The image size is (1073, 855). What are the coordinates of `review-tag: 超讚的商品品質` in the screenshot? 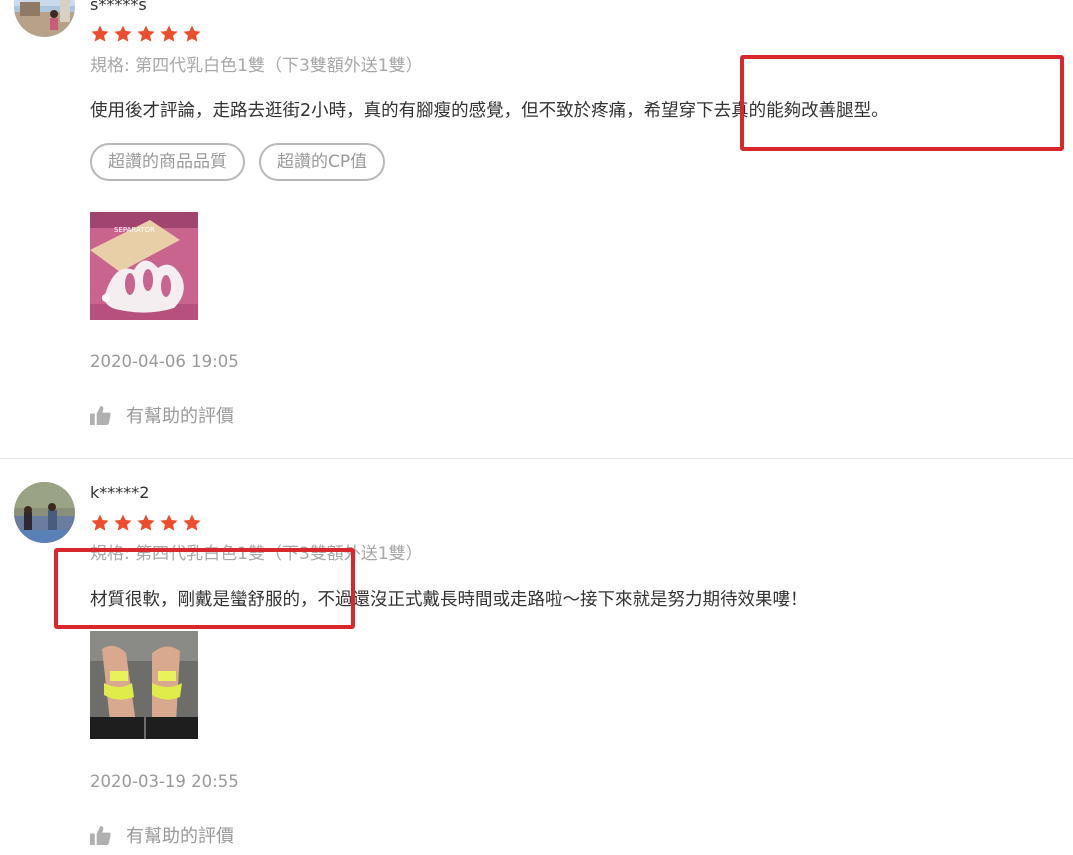 It's located at (167, 162).